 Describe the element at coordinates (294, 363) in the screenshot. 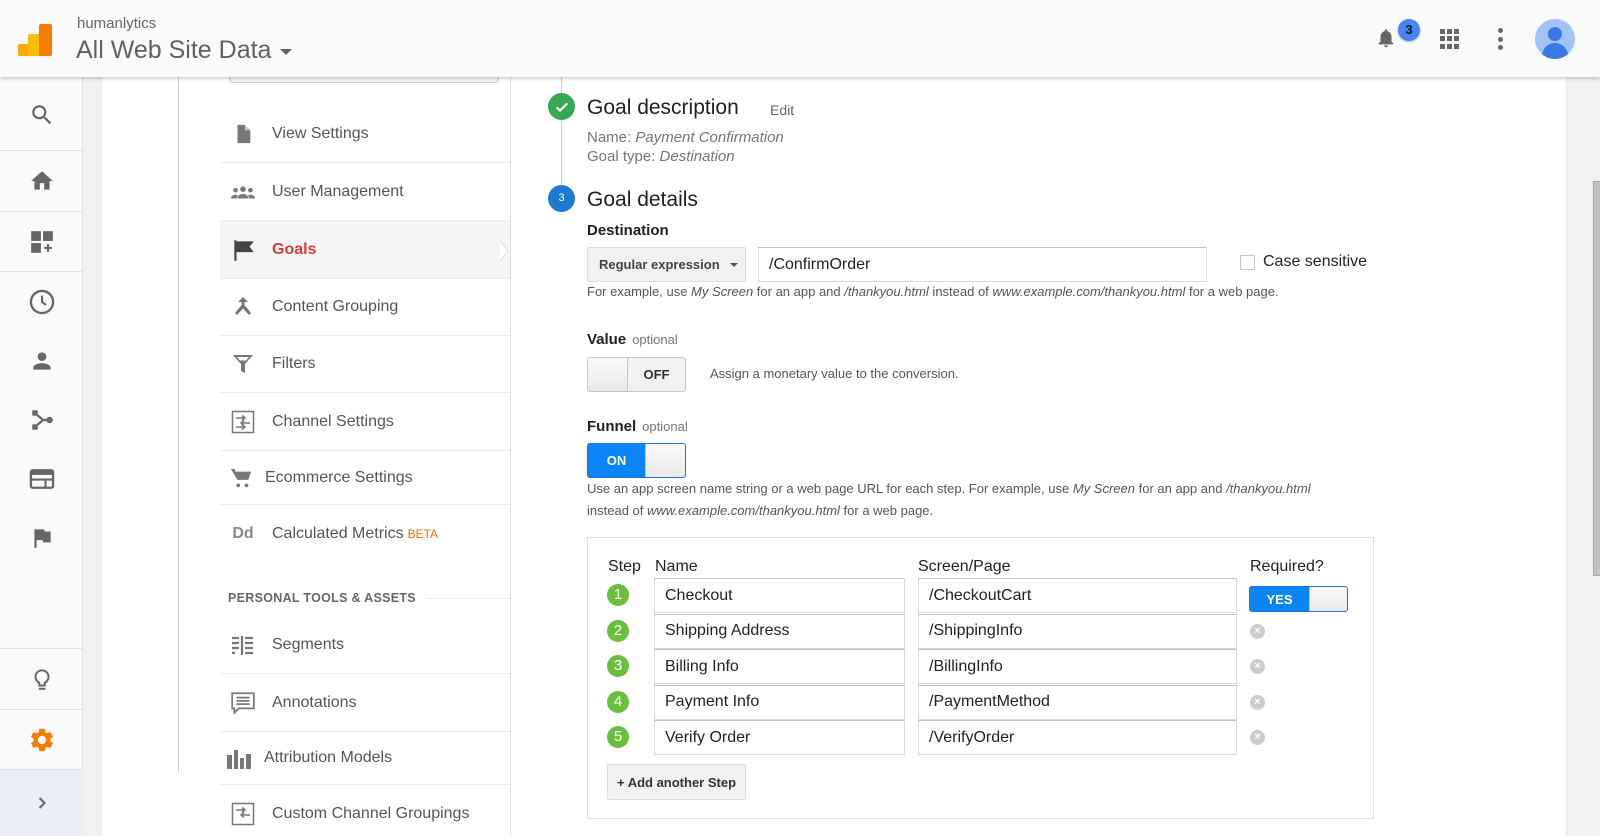

I see `nav-label: Filters` at that location.